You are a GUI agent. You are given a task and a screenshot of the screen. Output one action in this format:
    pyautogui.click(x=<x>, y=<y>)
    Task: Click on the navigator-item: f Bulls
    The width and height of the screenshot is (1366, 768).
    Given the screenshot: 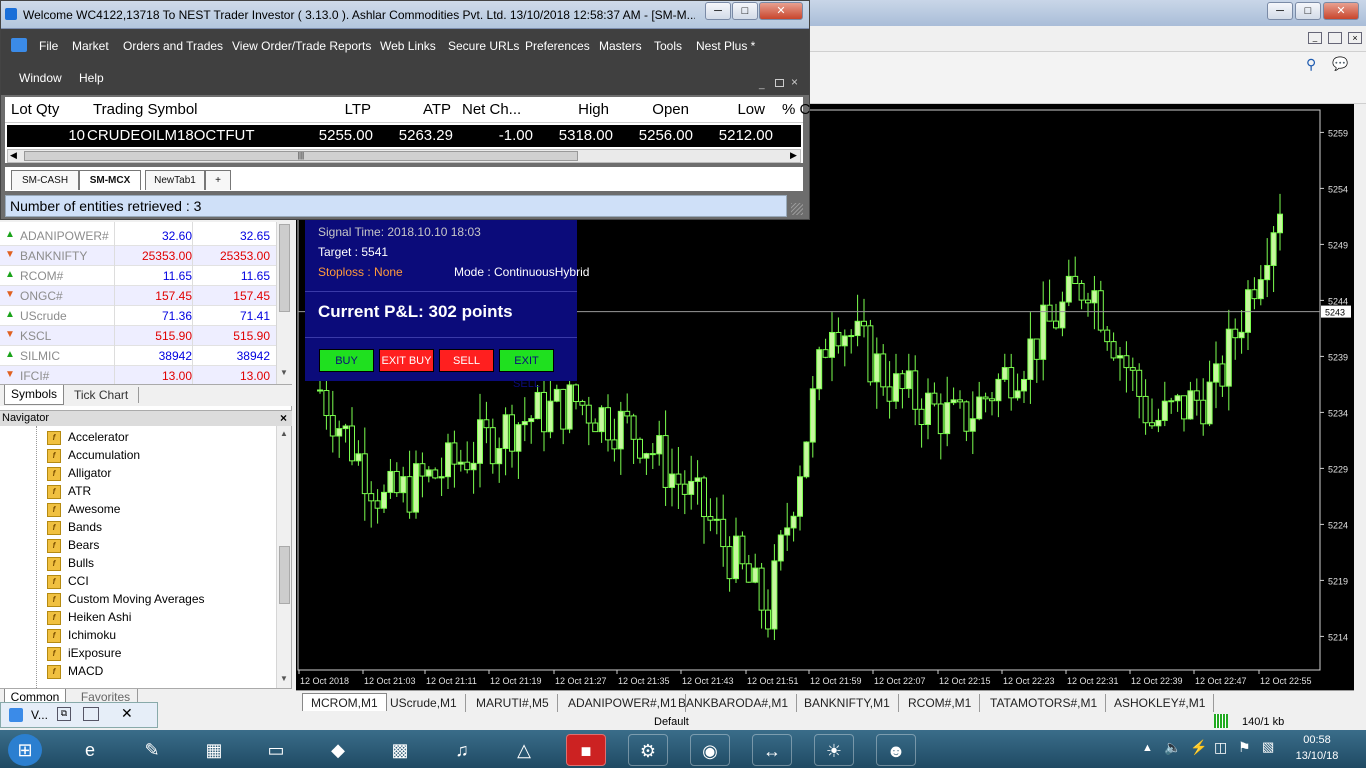 What is the action you would take?
    pyautogui.click(x=70, y=563)
    